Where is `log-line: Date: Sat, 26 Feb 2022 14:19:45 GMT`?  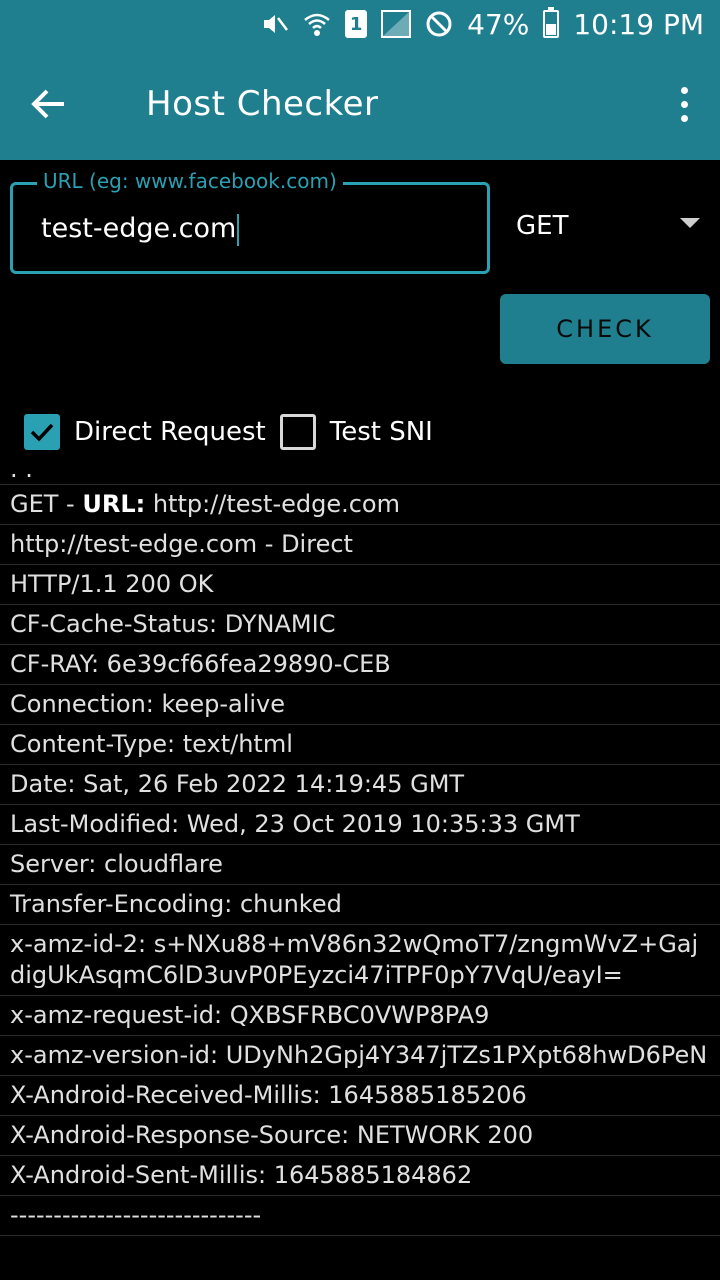 log-line: Date: Sat, 26 Feb 2022 14:19:45 GMT is located at coordinates (360, 785).